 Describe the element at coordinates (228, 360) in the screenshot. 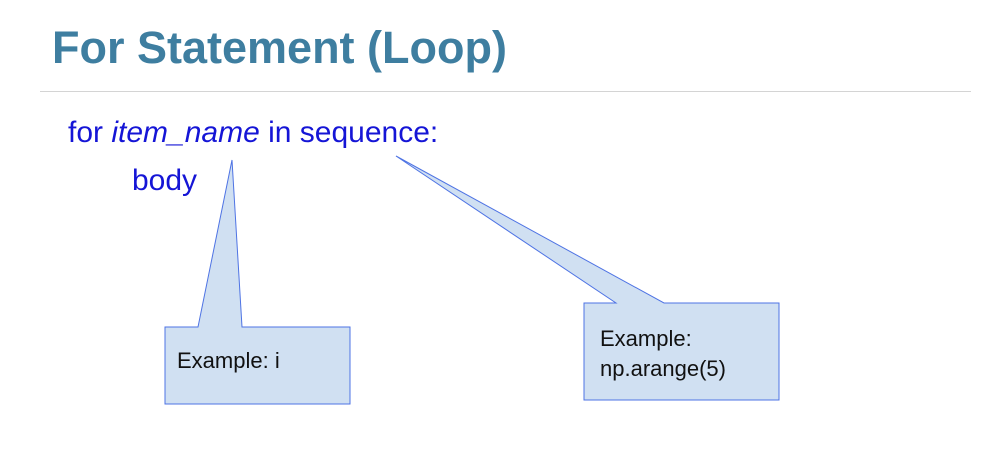

I see `item-example-text: Example: i` at that location.